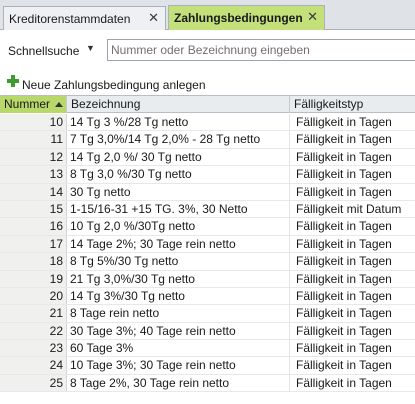 This screenshot has width=415, height=404. I want to click on cell-name: 14 Tg 2,0 %/ 30 Tg netto, so click(178, 157).